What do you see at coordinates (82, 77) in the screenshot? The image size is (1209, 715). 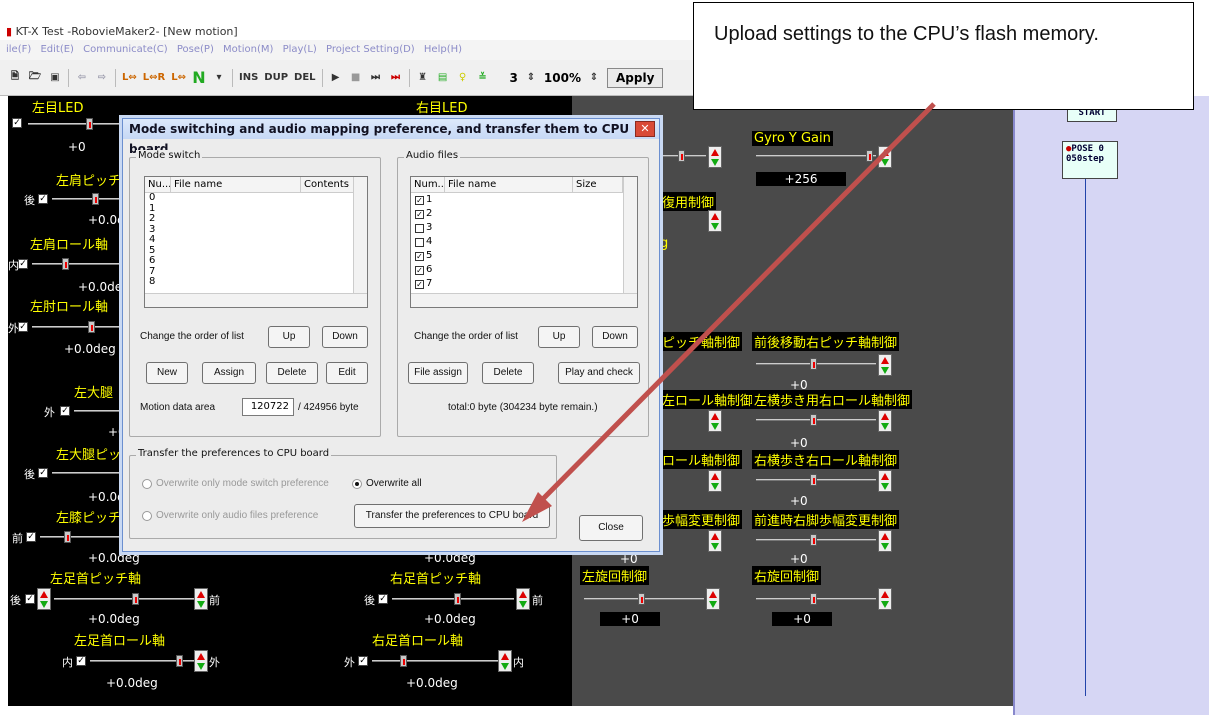 I see `arrow-left-icon: ⇦` at bounding box center [82, 77].